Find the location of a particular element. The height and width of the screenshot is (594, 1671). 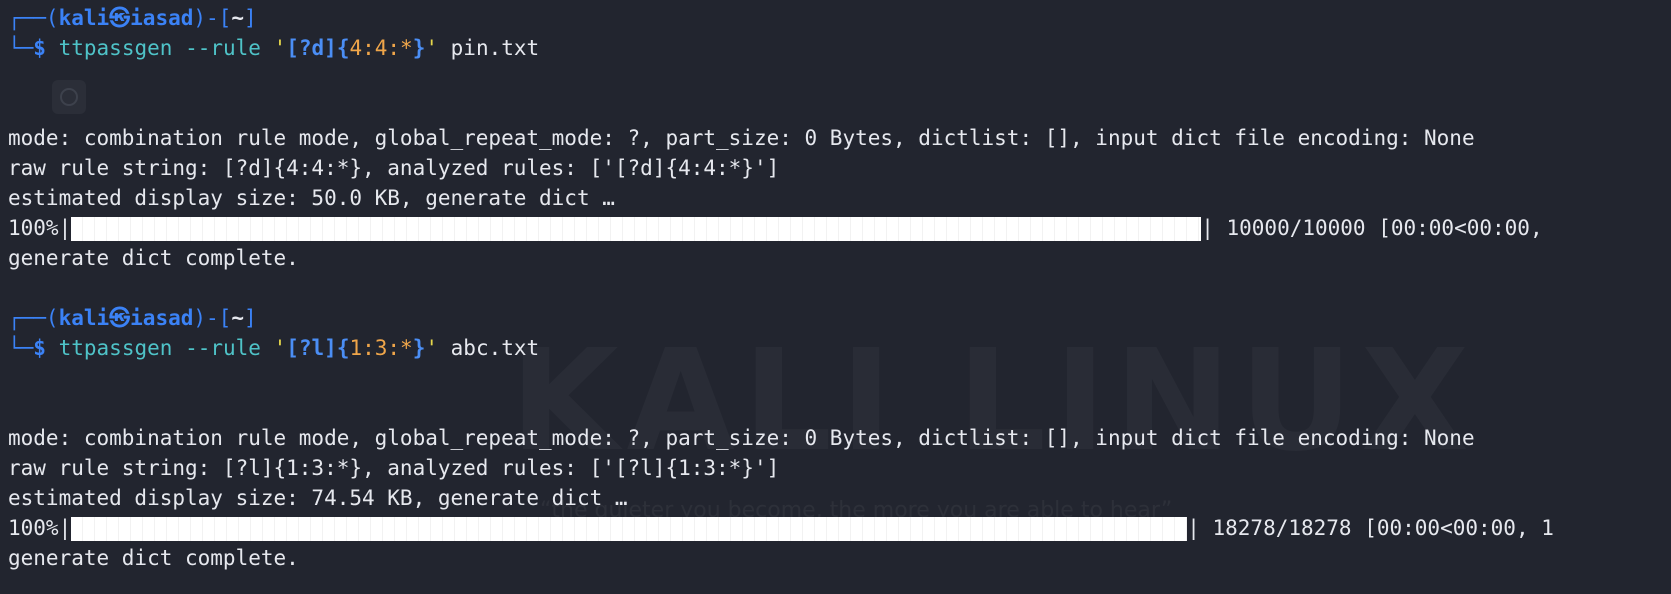

progress-line: 100%| | 10000/10000 [00:00<00:00, is located at coordinates (839, 228).